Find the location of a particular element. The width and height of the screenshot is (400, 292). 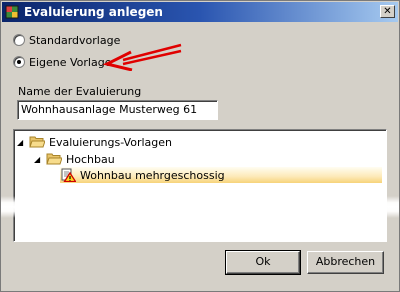

tree-item-templates: ◢ Evaluierungs-Vorlagen is located at coordinates (94, 142).